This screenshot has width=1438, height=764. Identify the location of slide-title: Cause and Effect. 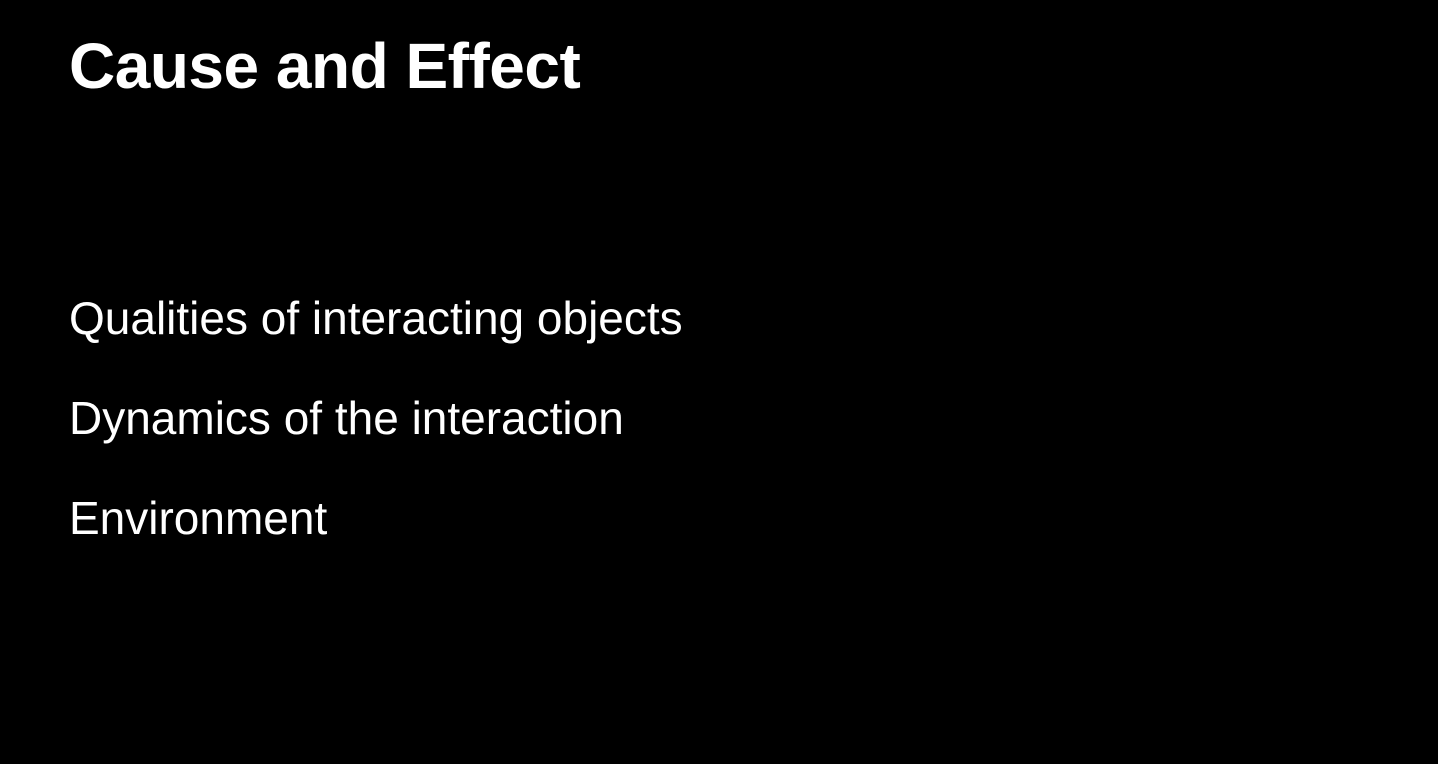
(325, 66).